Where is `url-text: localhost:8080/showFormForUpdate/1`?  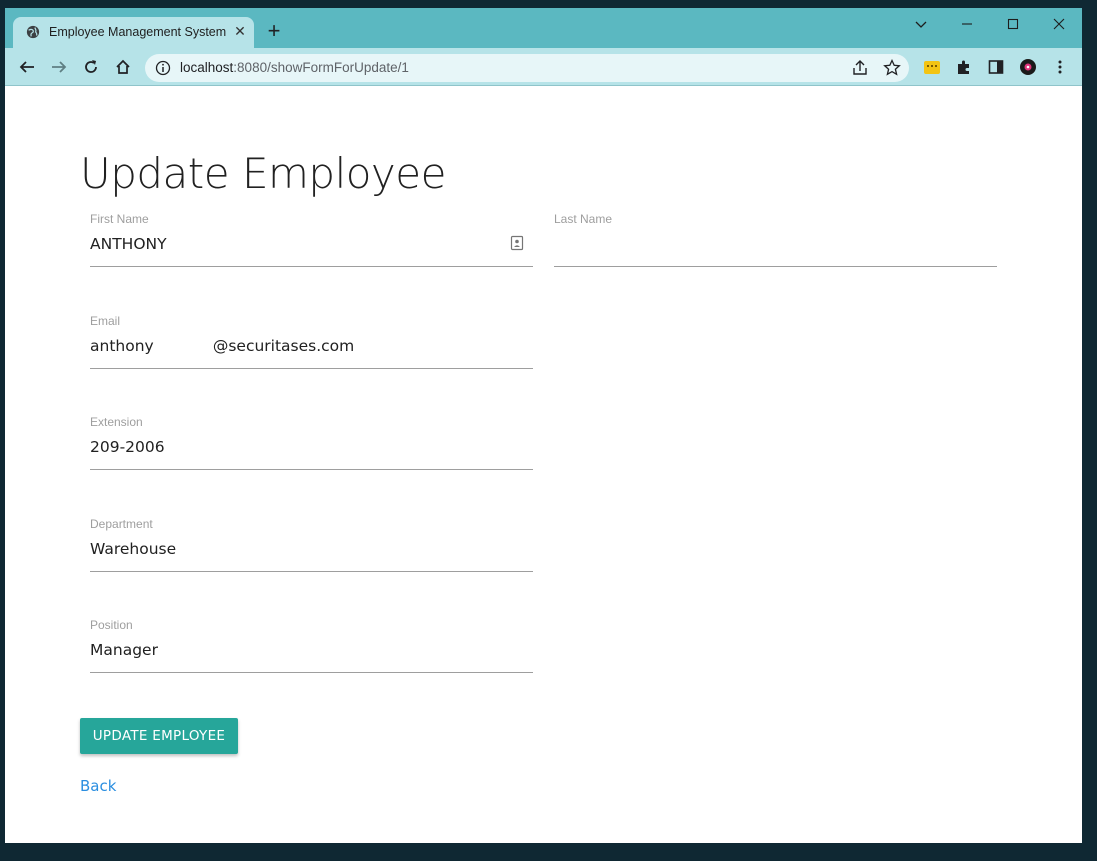 url-text: localhost:8080/showFormForUpdate/1 is located at coordinates (294, 67).